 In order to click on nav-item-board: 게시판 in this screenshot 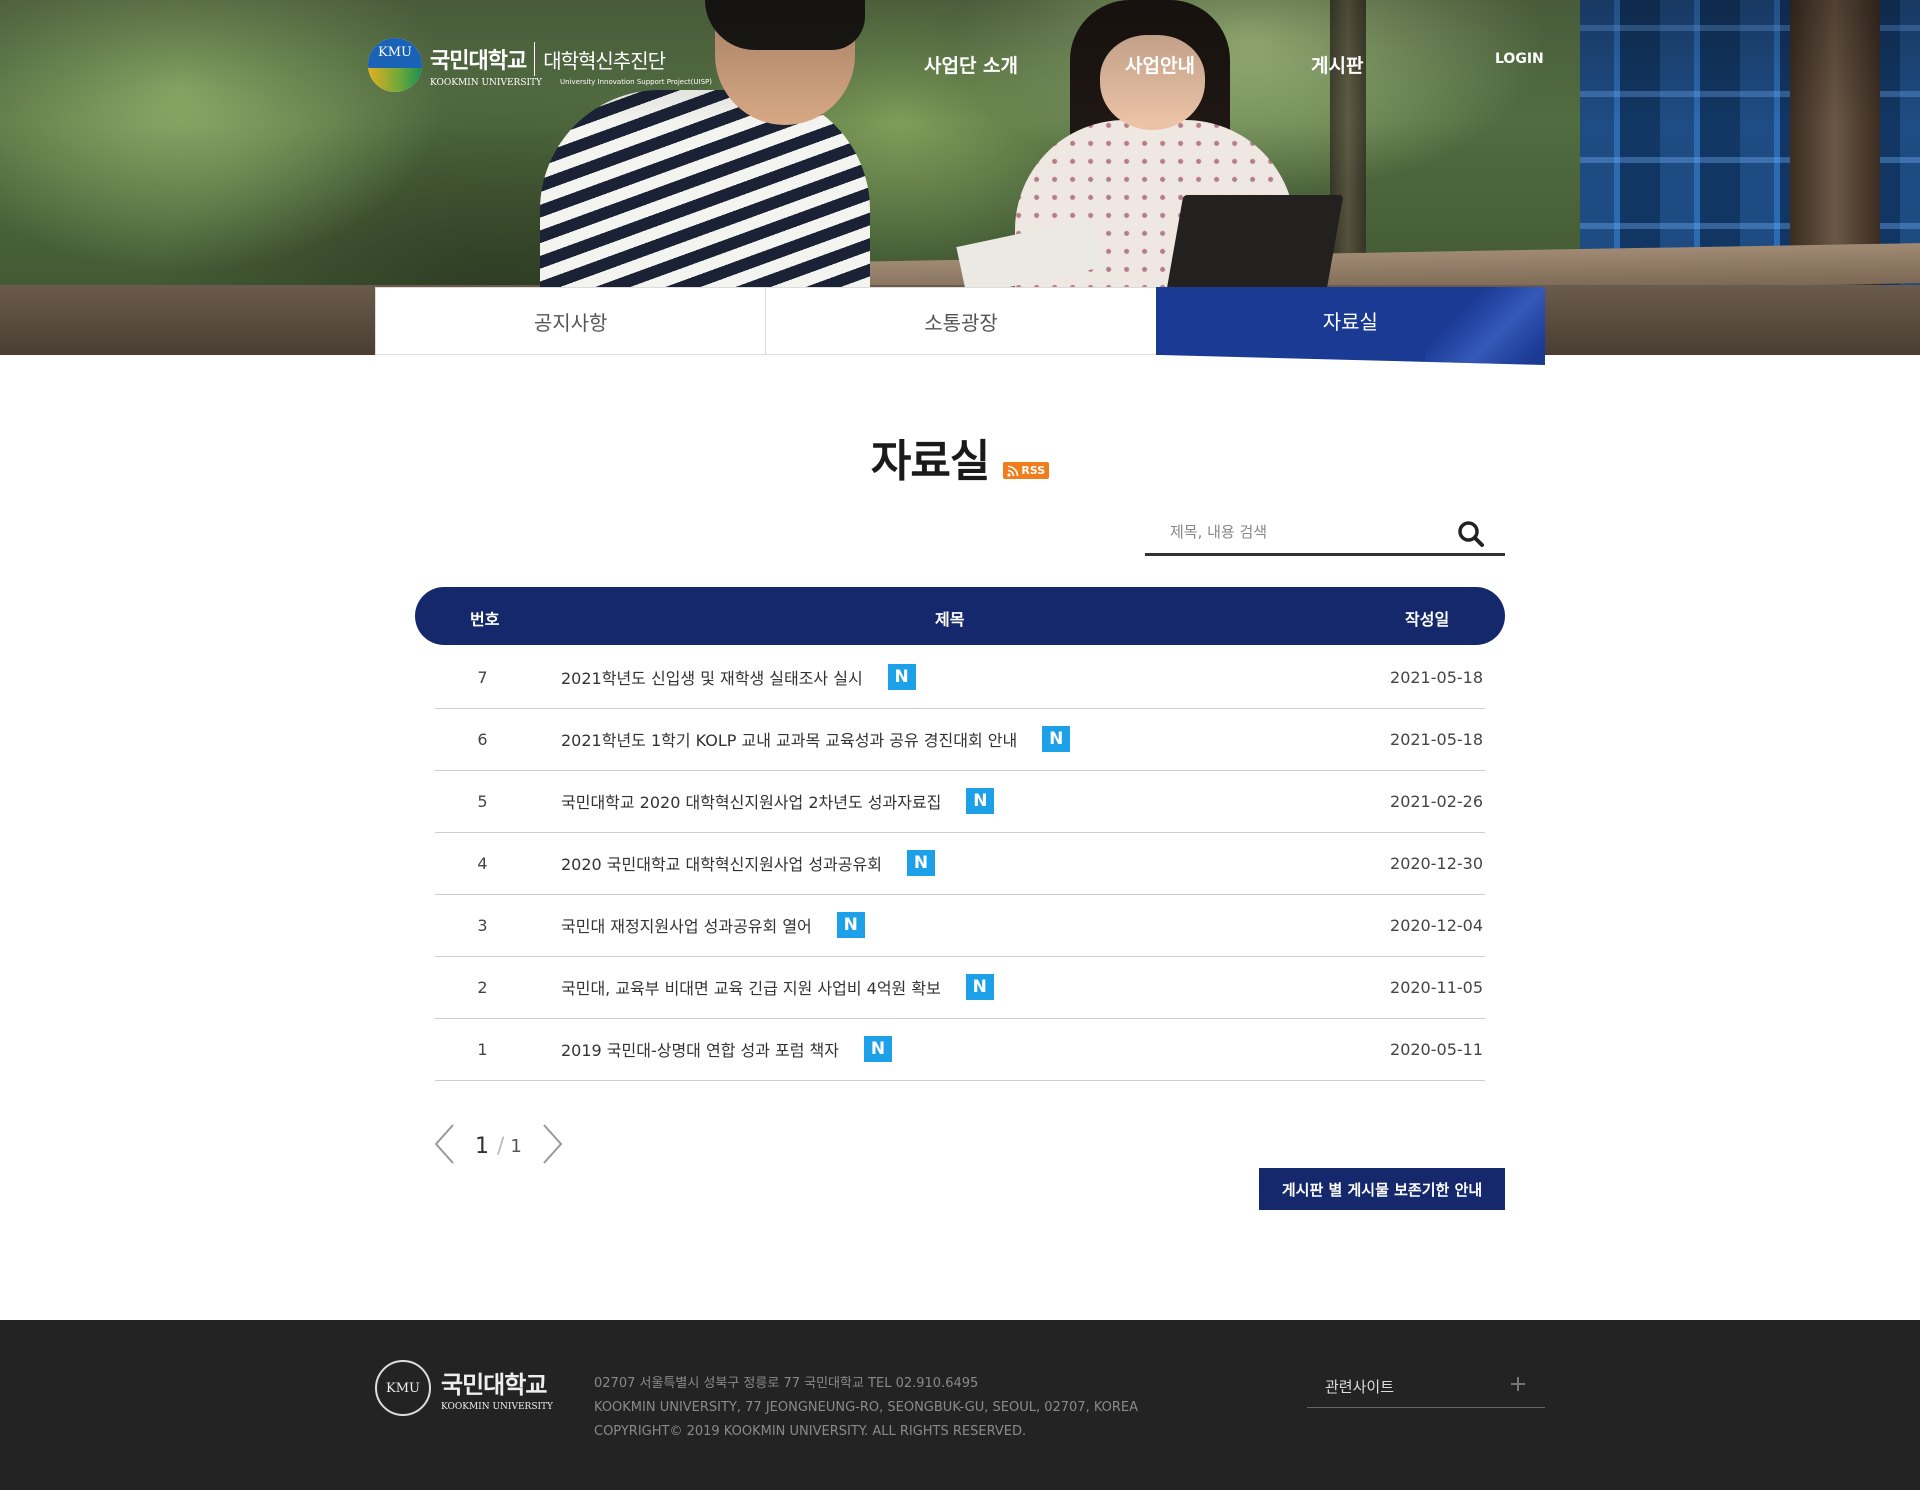, I will do `click(1337, 64)`.